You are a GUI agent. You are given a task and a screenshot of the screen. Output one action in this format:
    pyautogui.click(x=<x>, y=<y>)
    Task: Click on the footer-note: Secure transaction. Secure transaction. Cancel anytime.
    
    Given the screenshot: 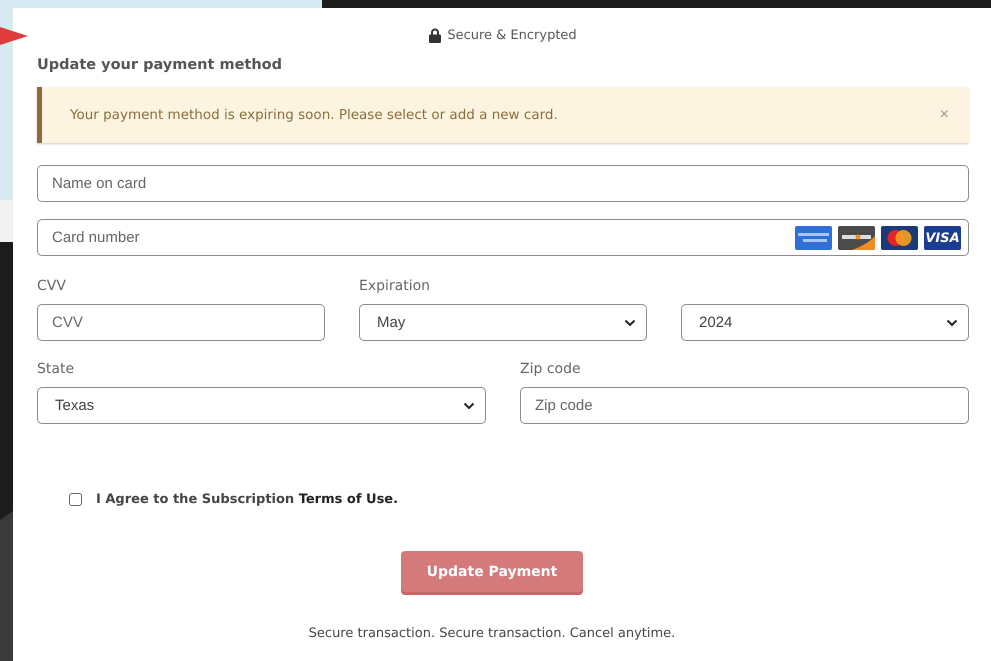 What is the action you would take?
    pyautogui.click(x=492, y=633)
    